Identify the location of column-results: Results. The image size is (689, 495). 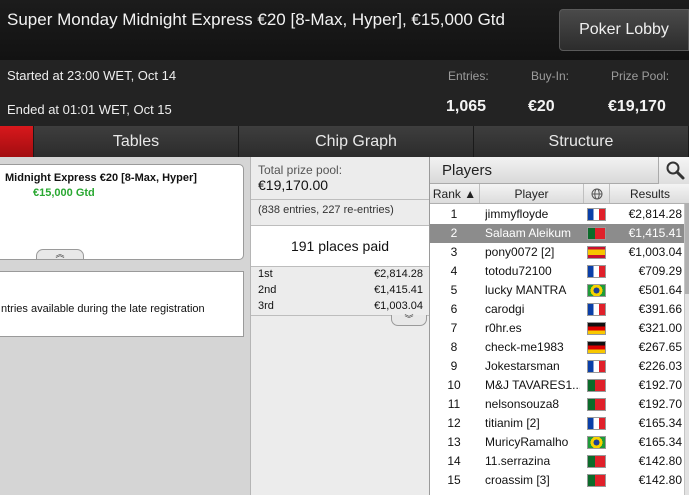
(649, 193).